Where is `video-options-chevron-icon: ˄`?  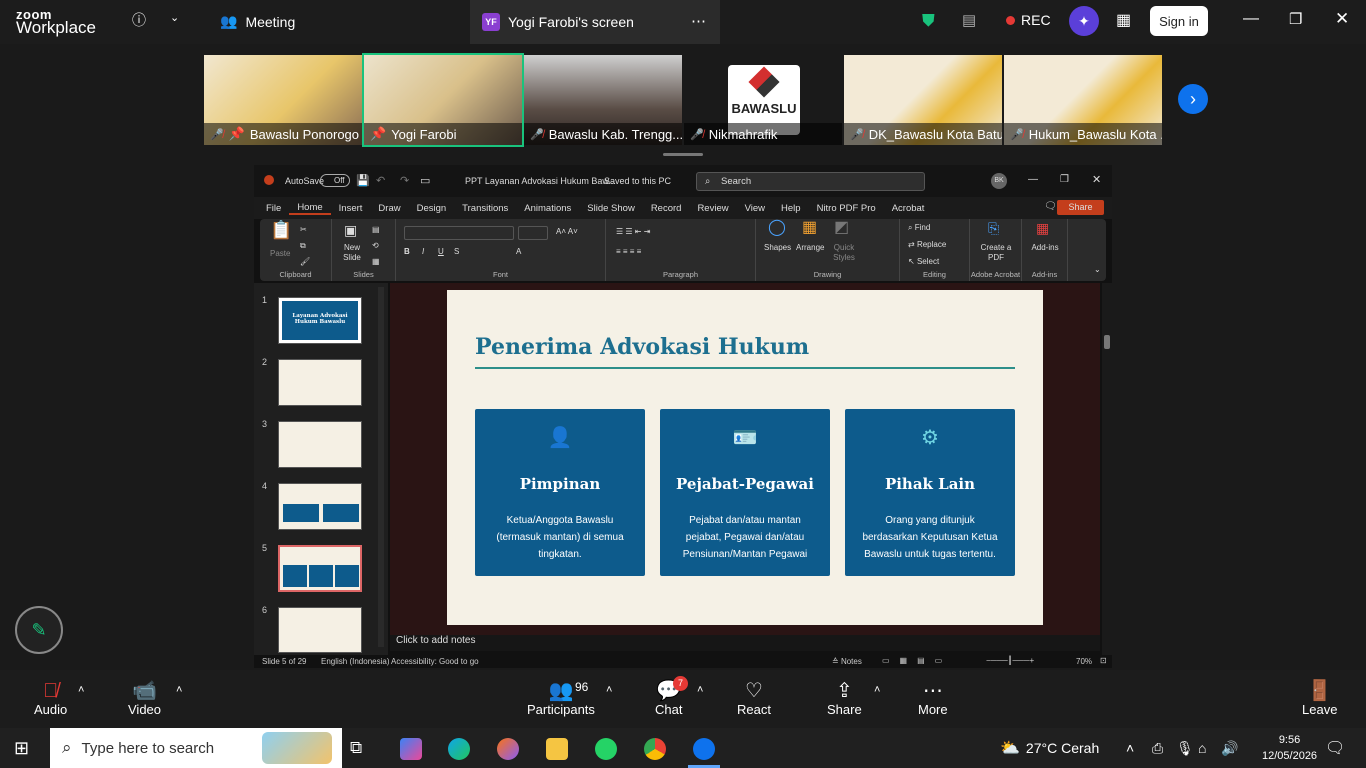 video-options-chevron-icon: ˄ is located at coordinates (179, 690).